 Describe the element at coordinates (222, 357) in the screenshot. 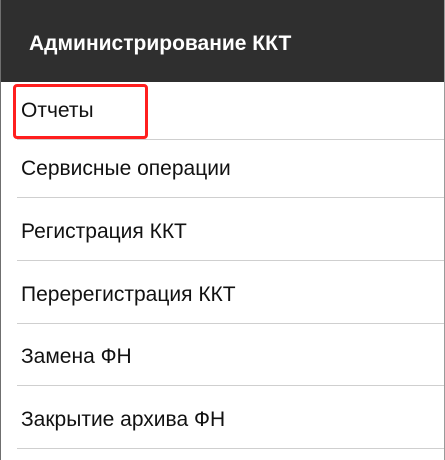

I see `menu-item-fn-replacement: Замена ФН` at that location.